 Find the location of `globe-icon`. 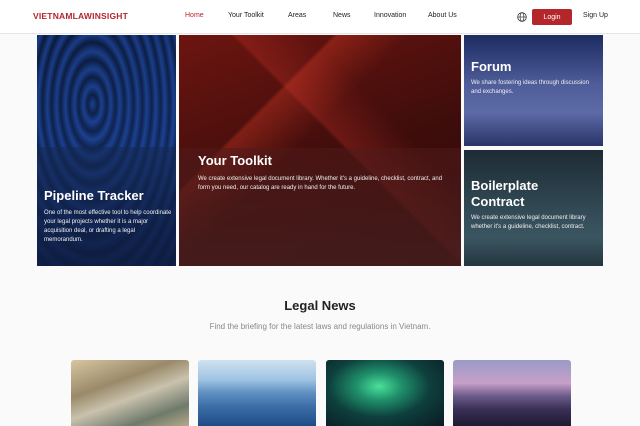

globe-icon is located at coordinates (522, 17).